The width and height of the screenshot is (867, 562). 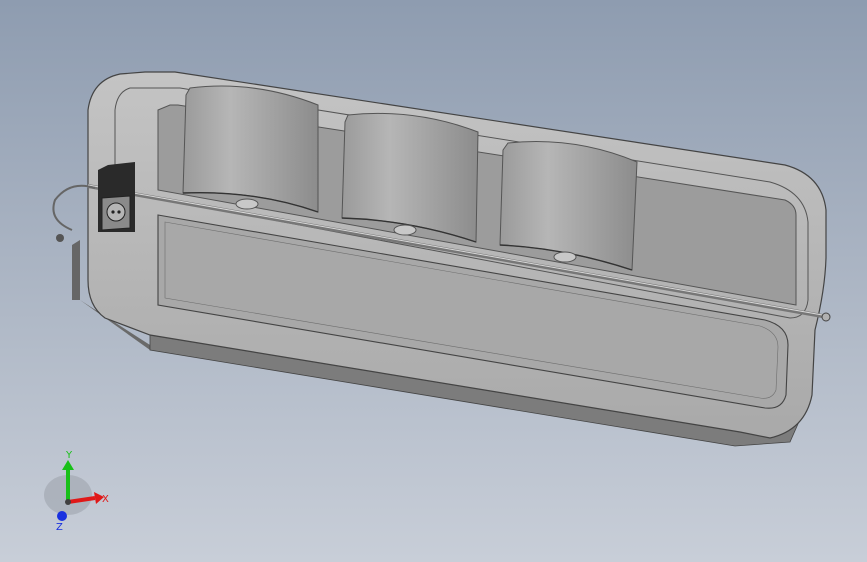 What do you see at coordinates (60, 238) in the screenshot?
I see `handle-knob` at bounding box center [60, 238].